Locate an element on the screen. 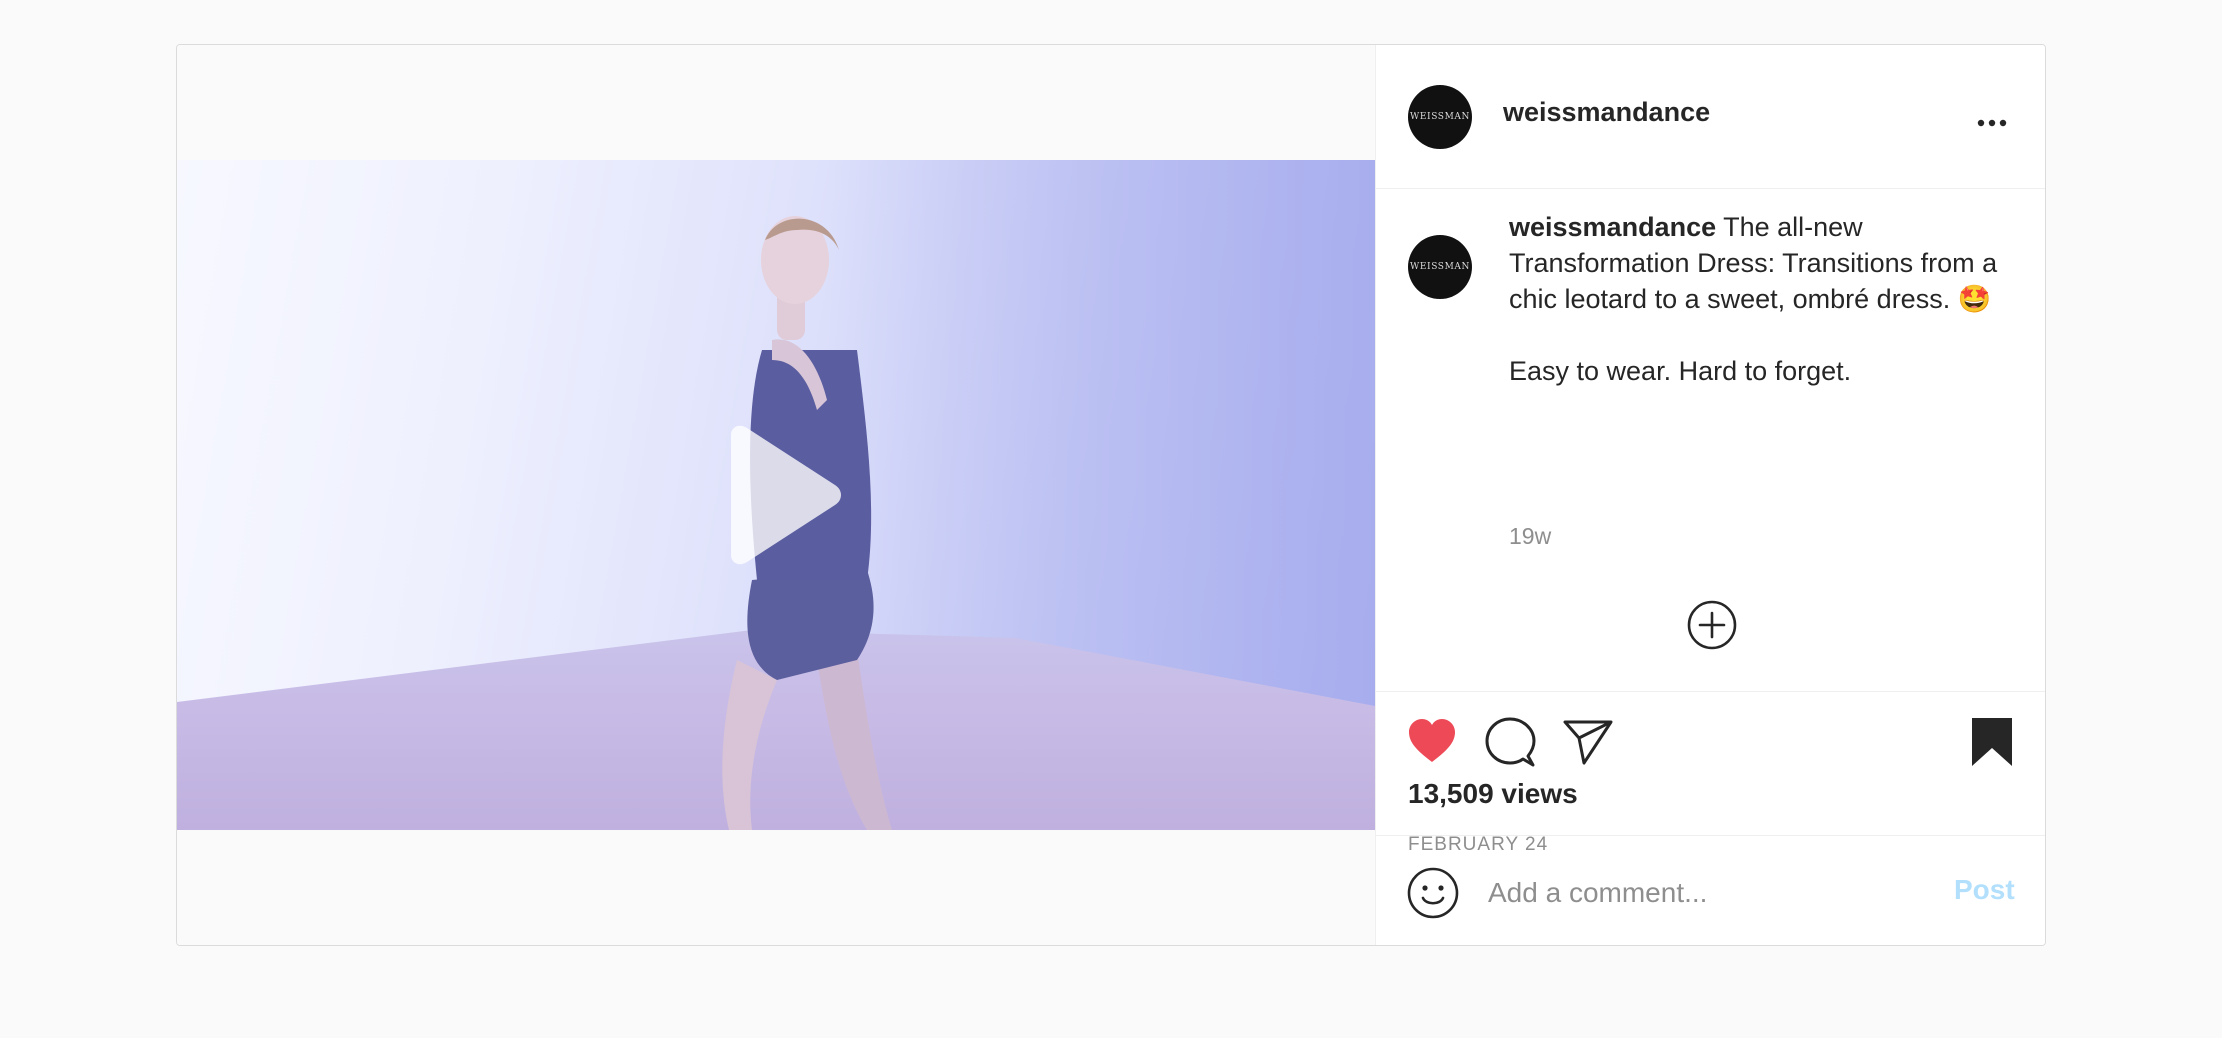 This screenshot has height=1038, width=2222. plus-circle-icon is located at coordinates (1712, 625).